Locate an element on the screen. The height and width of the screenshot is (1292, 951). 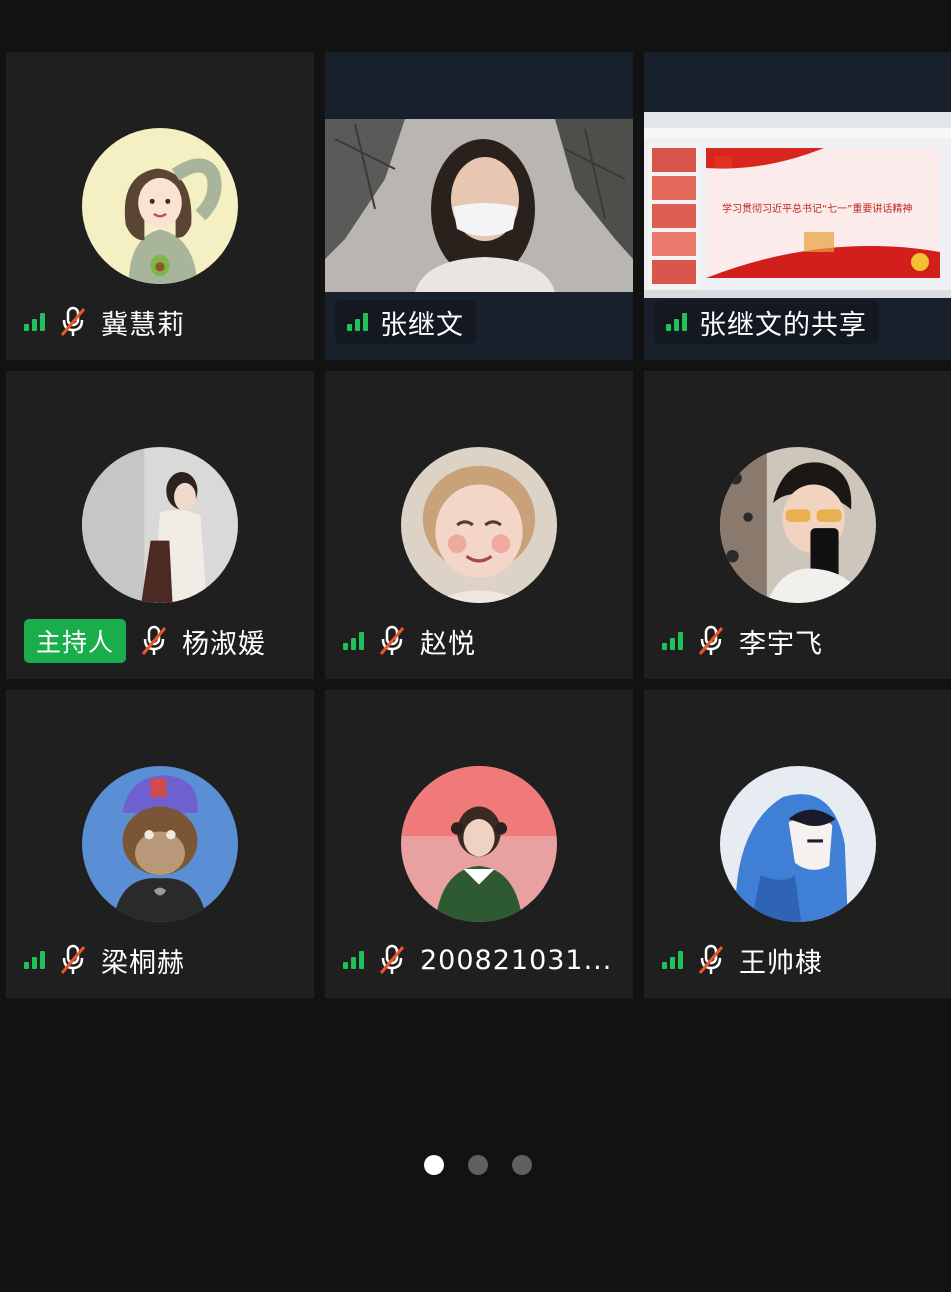
participant-tile: 赵悦 is located at coordinates (479, 525).